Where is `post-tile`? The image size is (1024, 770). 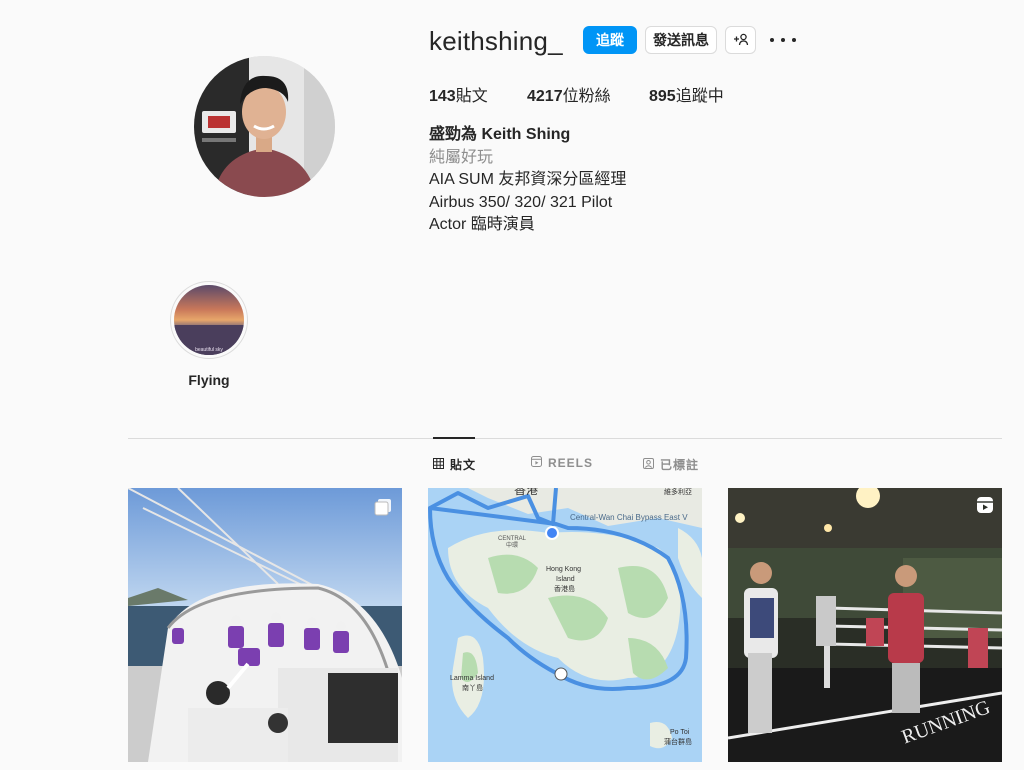 post-tile is located at coordinates (265, 625).